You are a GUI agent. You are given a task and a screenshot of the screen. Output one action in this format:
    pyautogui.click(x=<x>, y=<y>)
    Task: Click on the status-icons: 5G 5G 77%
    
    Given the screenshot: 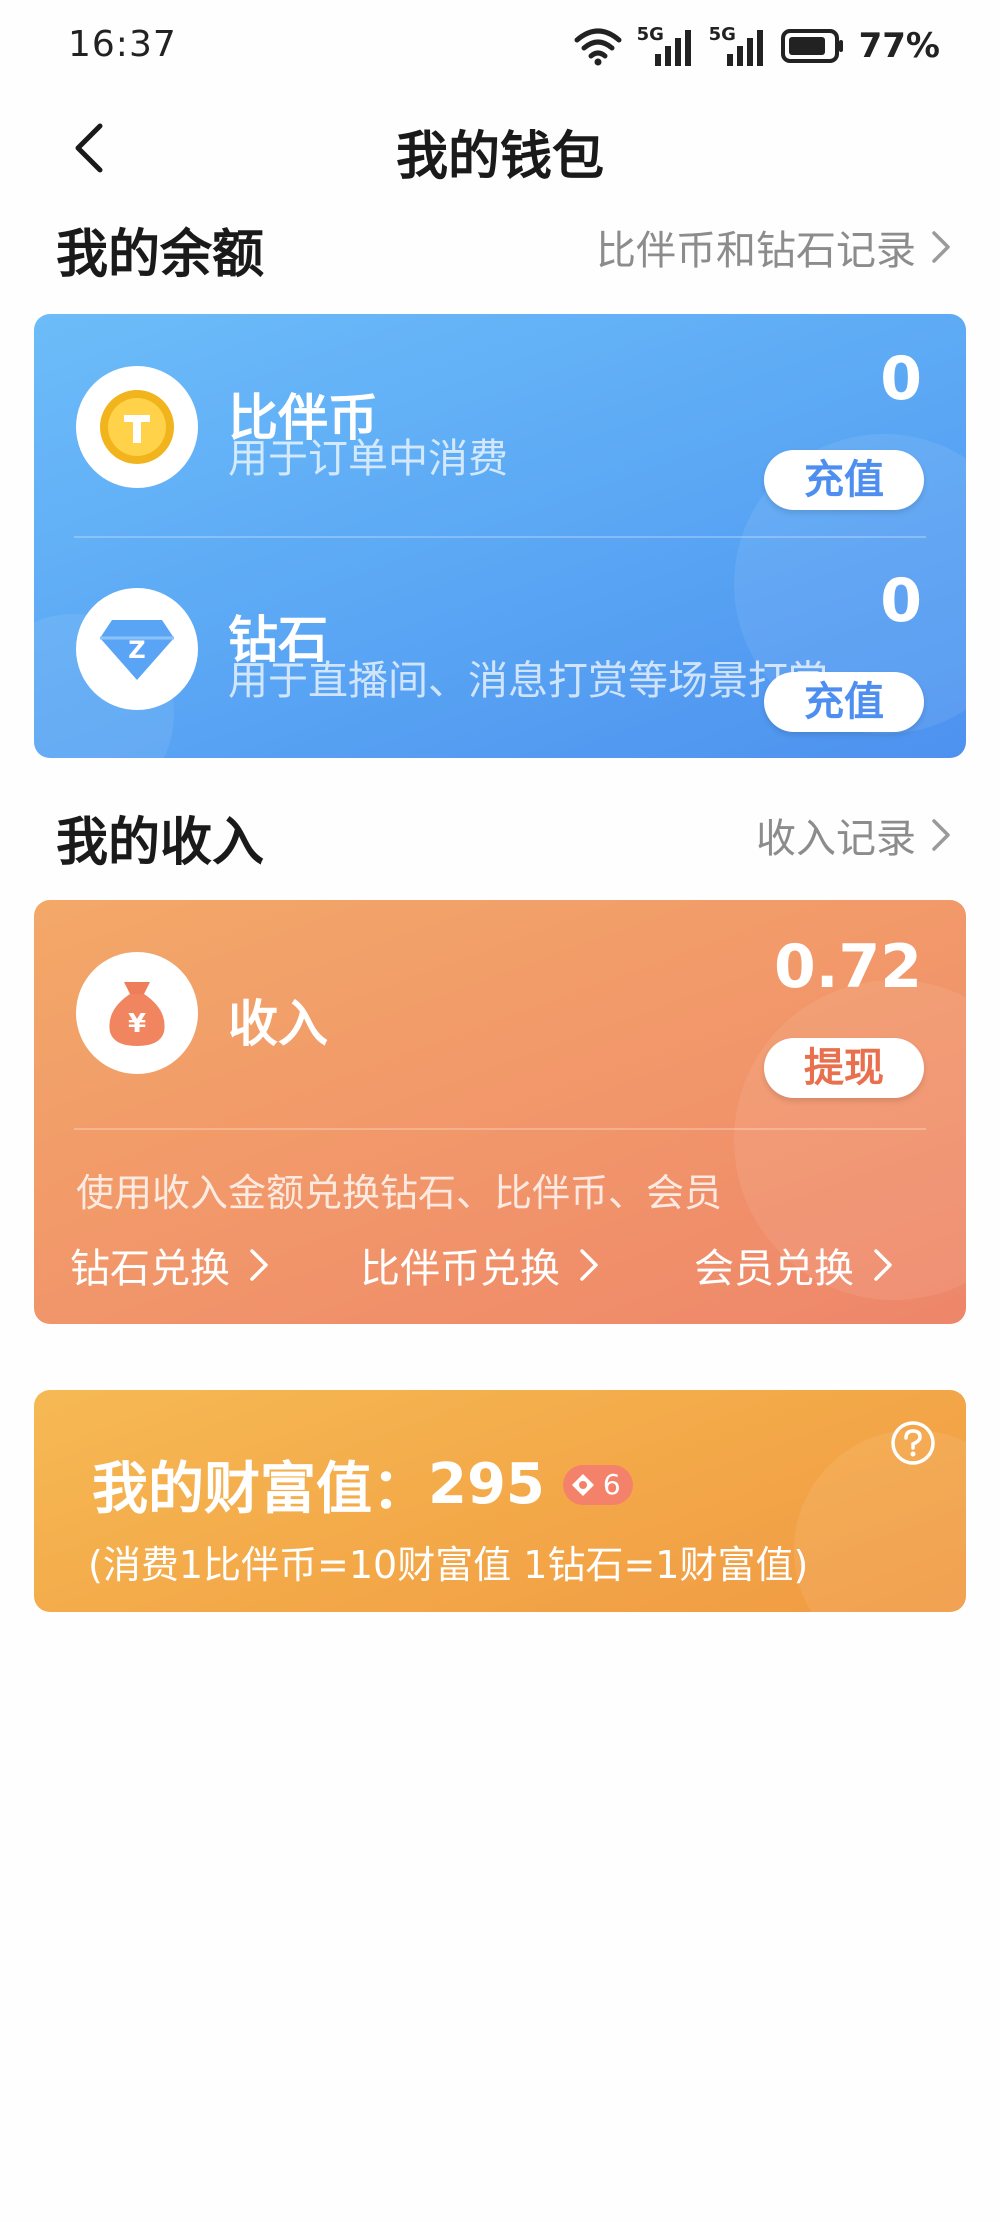 What is the action you would take?
    pyautogui.click(x=756, y=46)
    